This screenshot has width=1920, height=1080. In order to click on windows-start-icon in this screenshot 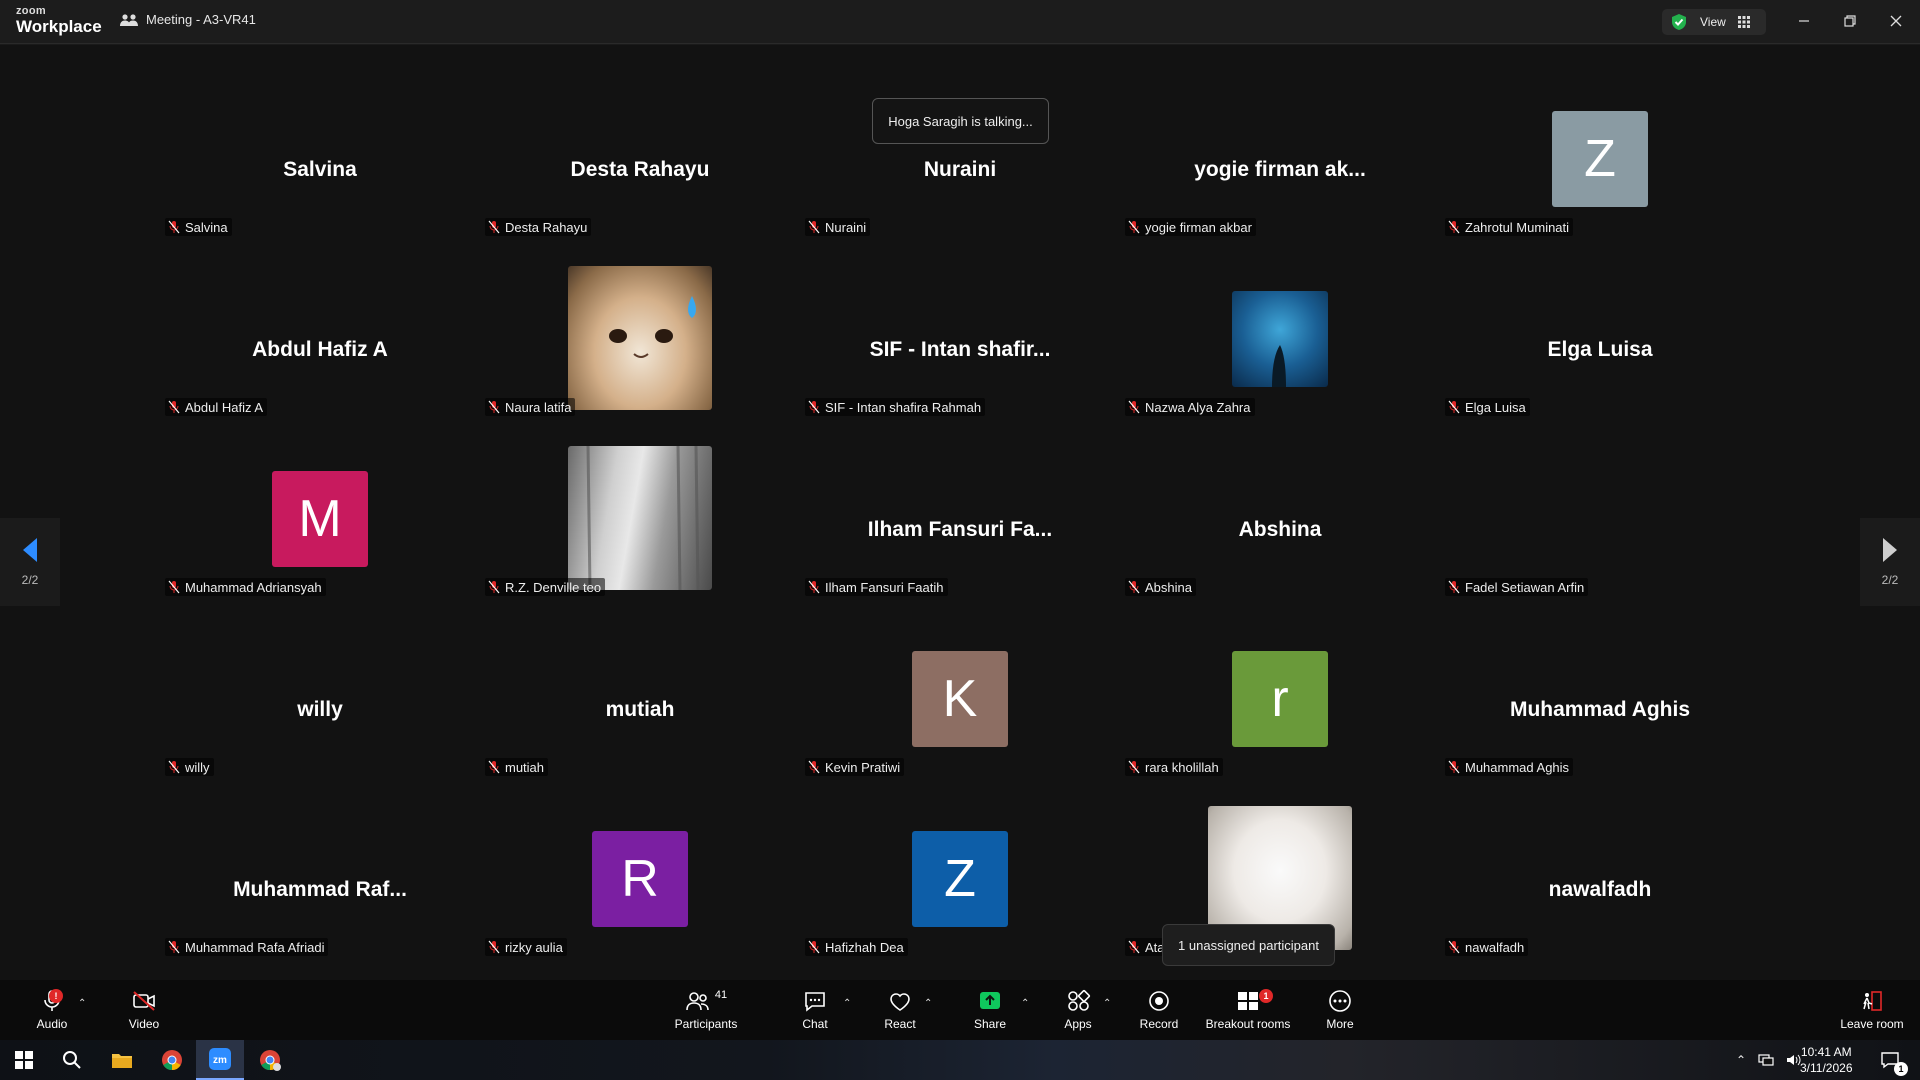, I will do `click(24, 1060)`.